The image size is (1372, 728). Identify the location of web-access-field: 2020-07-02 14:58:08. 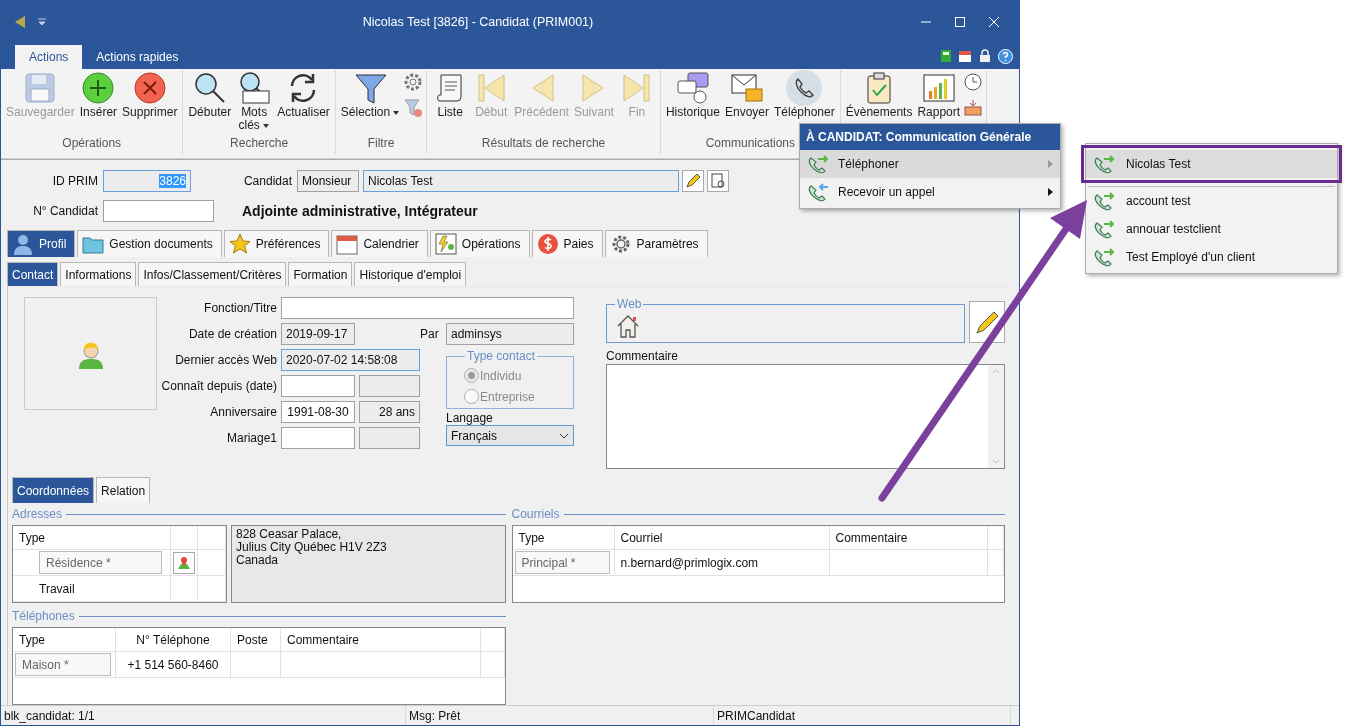
(350, 360).